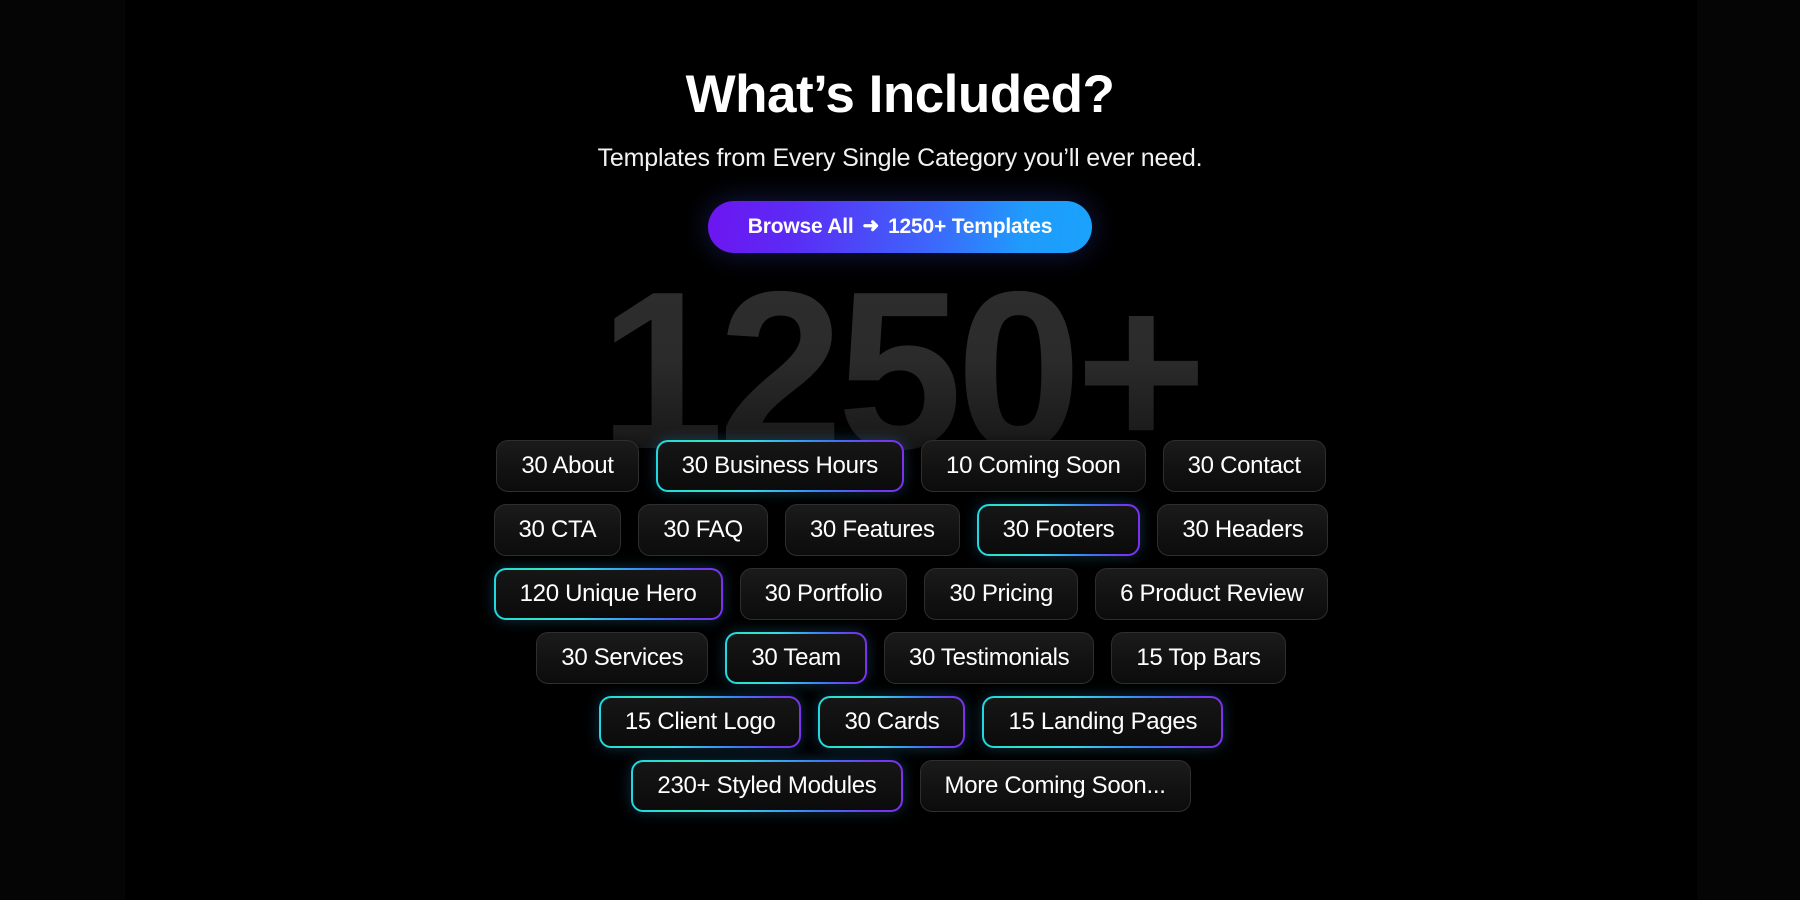 The height and width of the screenshot is (900, 1800). What do you see at coordinates (557, 530) in the screenshot?
I see `category-tag: 30 CTA` at bounding box center [557, 530].